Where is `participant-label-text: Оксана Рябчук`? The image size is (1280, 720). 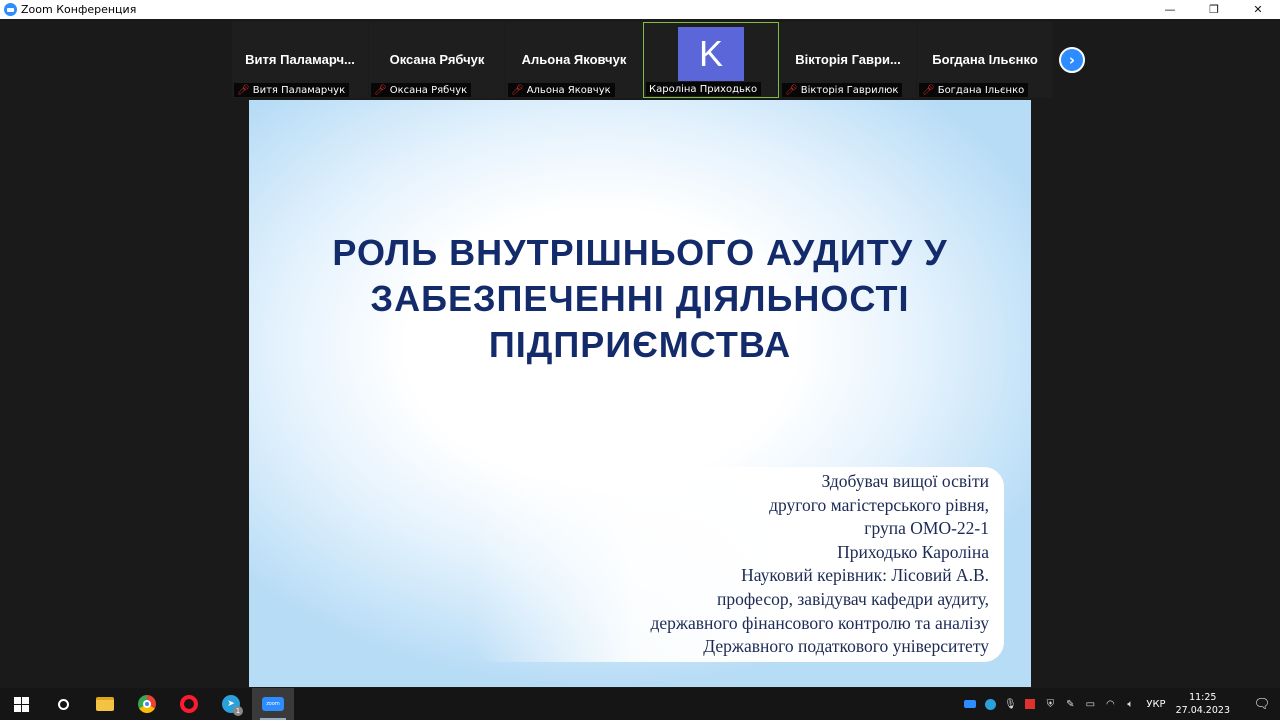 participant-label-text: Оксана Рябчук is located at coordinates (428, 90).